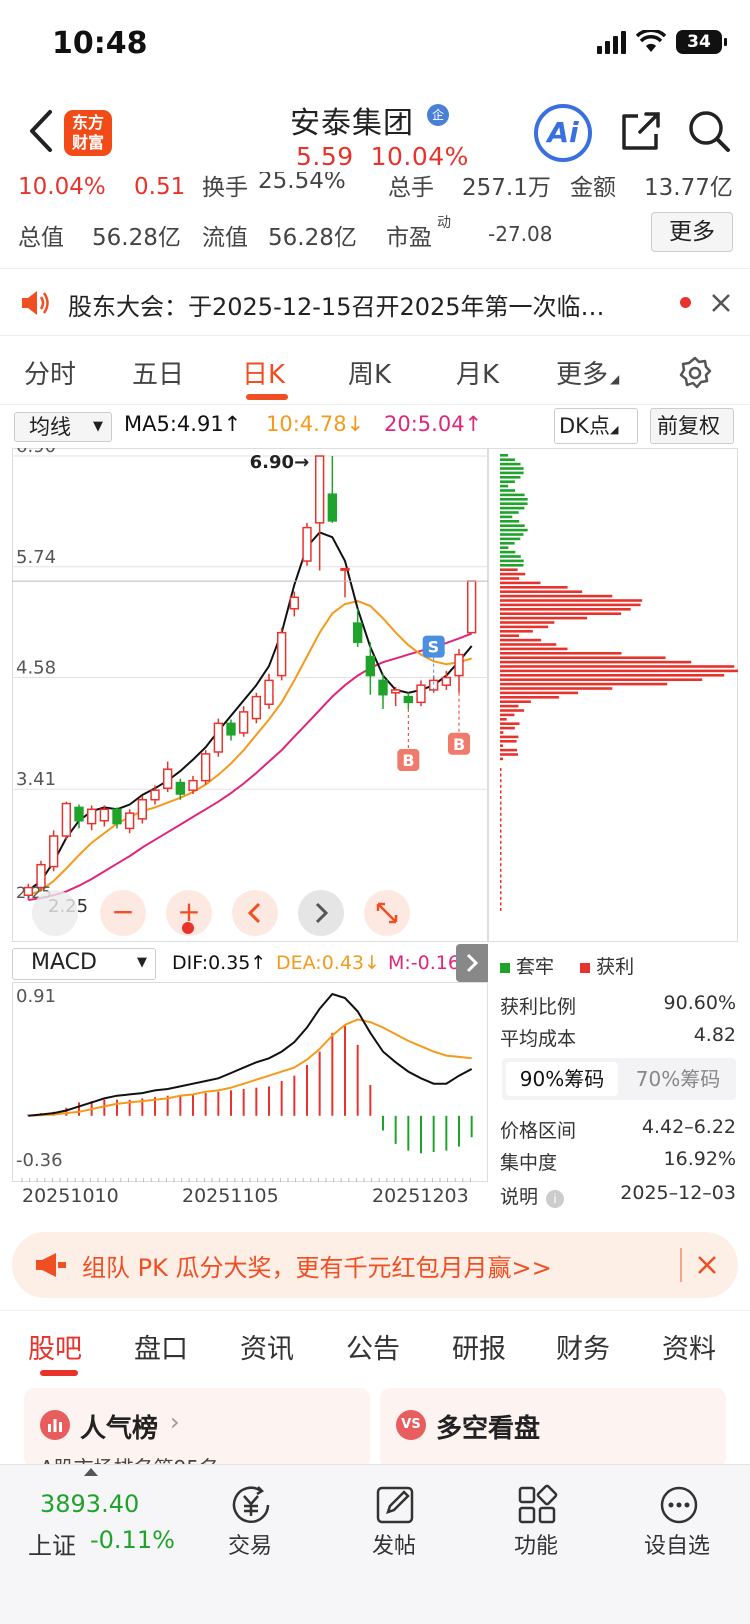 The height and width of the screenshot is (1624, 750). I want to click on next-button, so click(321, 913).